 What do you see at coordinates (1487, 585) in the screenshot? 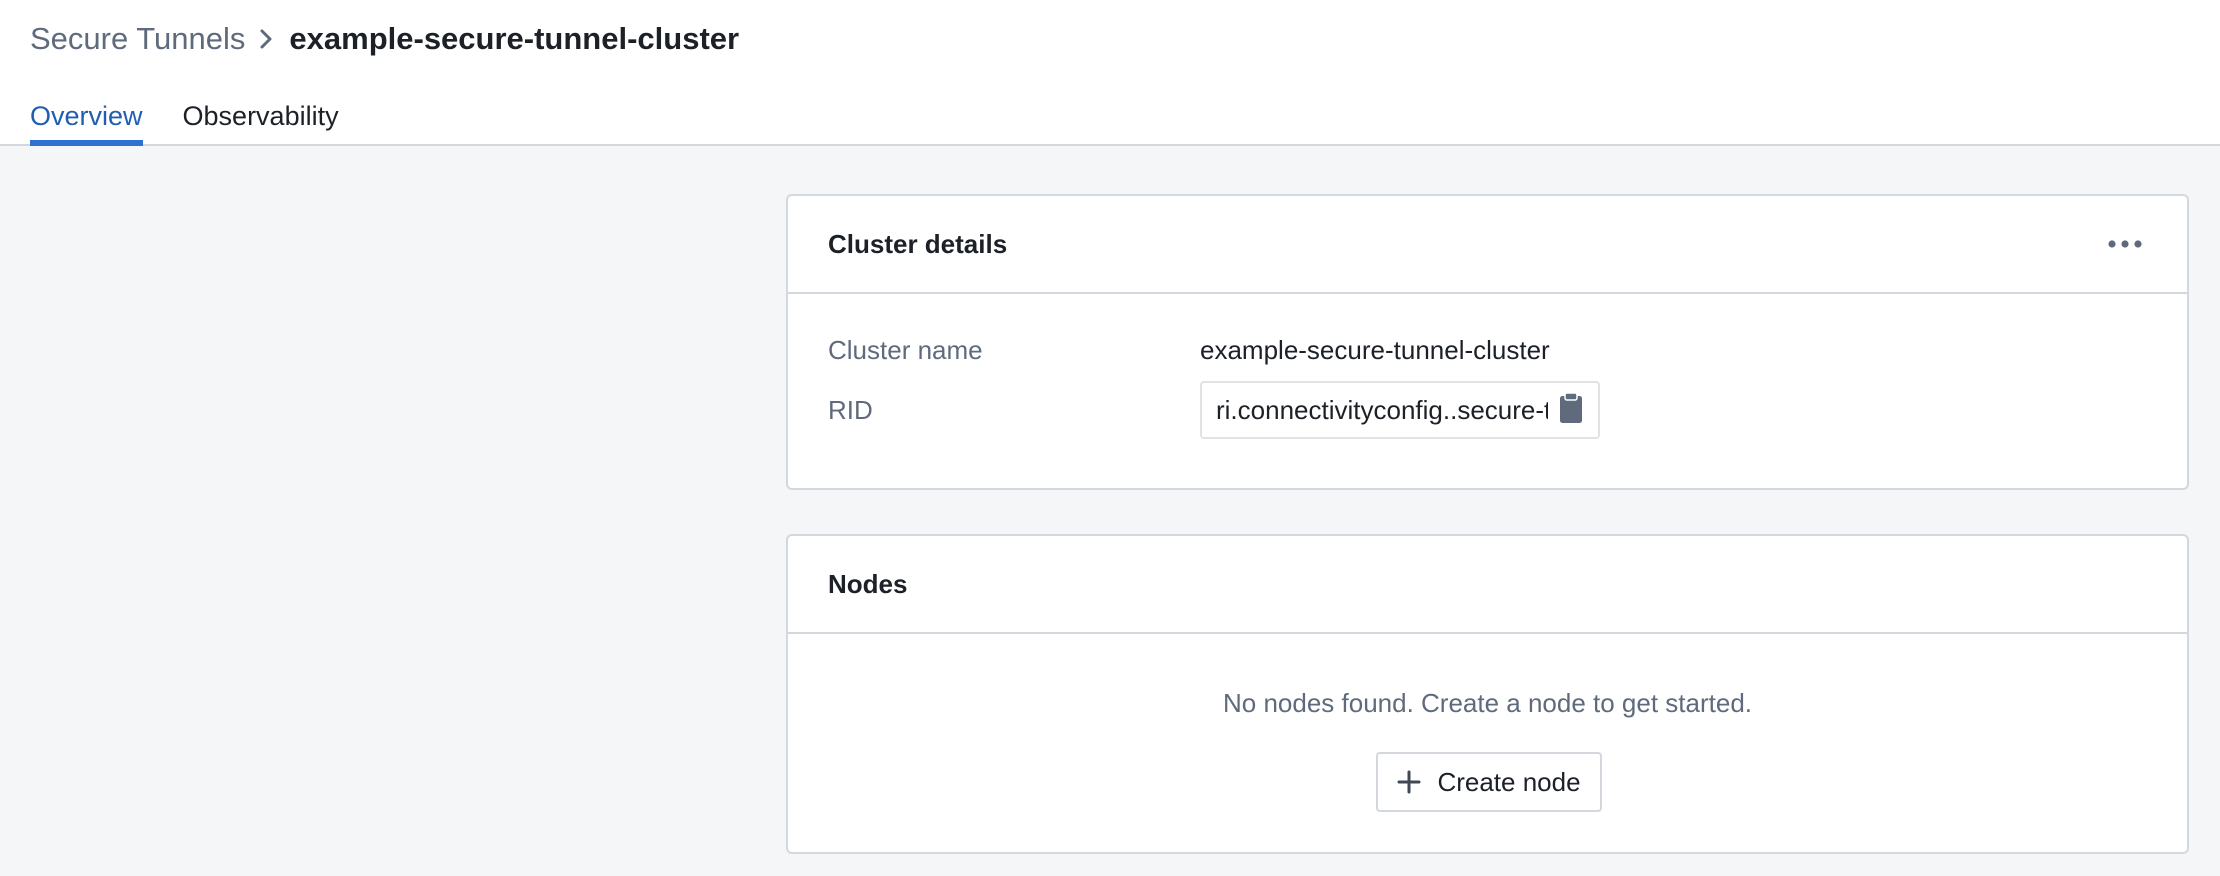
I see `nodes-header: Nodes` at bounding box center [1487, 585].